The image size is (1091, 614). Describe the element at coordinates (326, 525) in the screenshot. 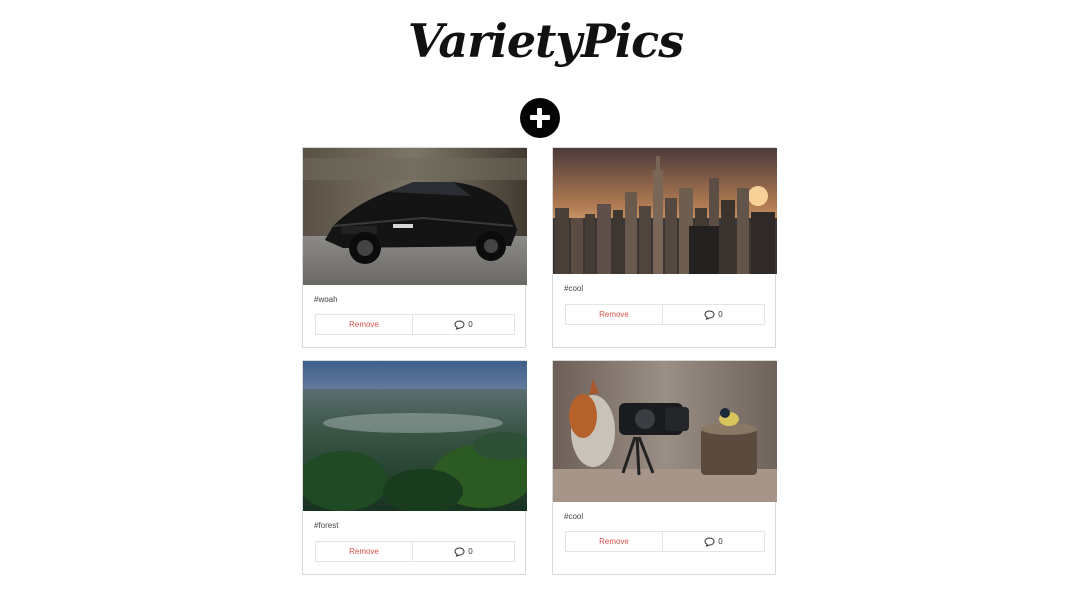

I see `card-tag: #forest` at that location.